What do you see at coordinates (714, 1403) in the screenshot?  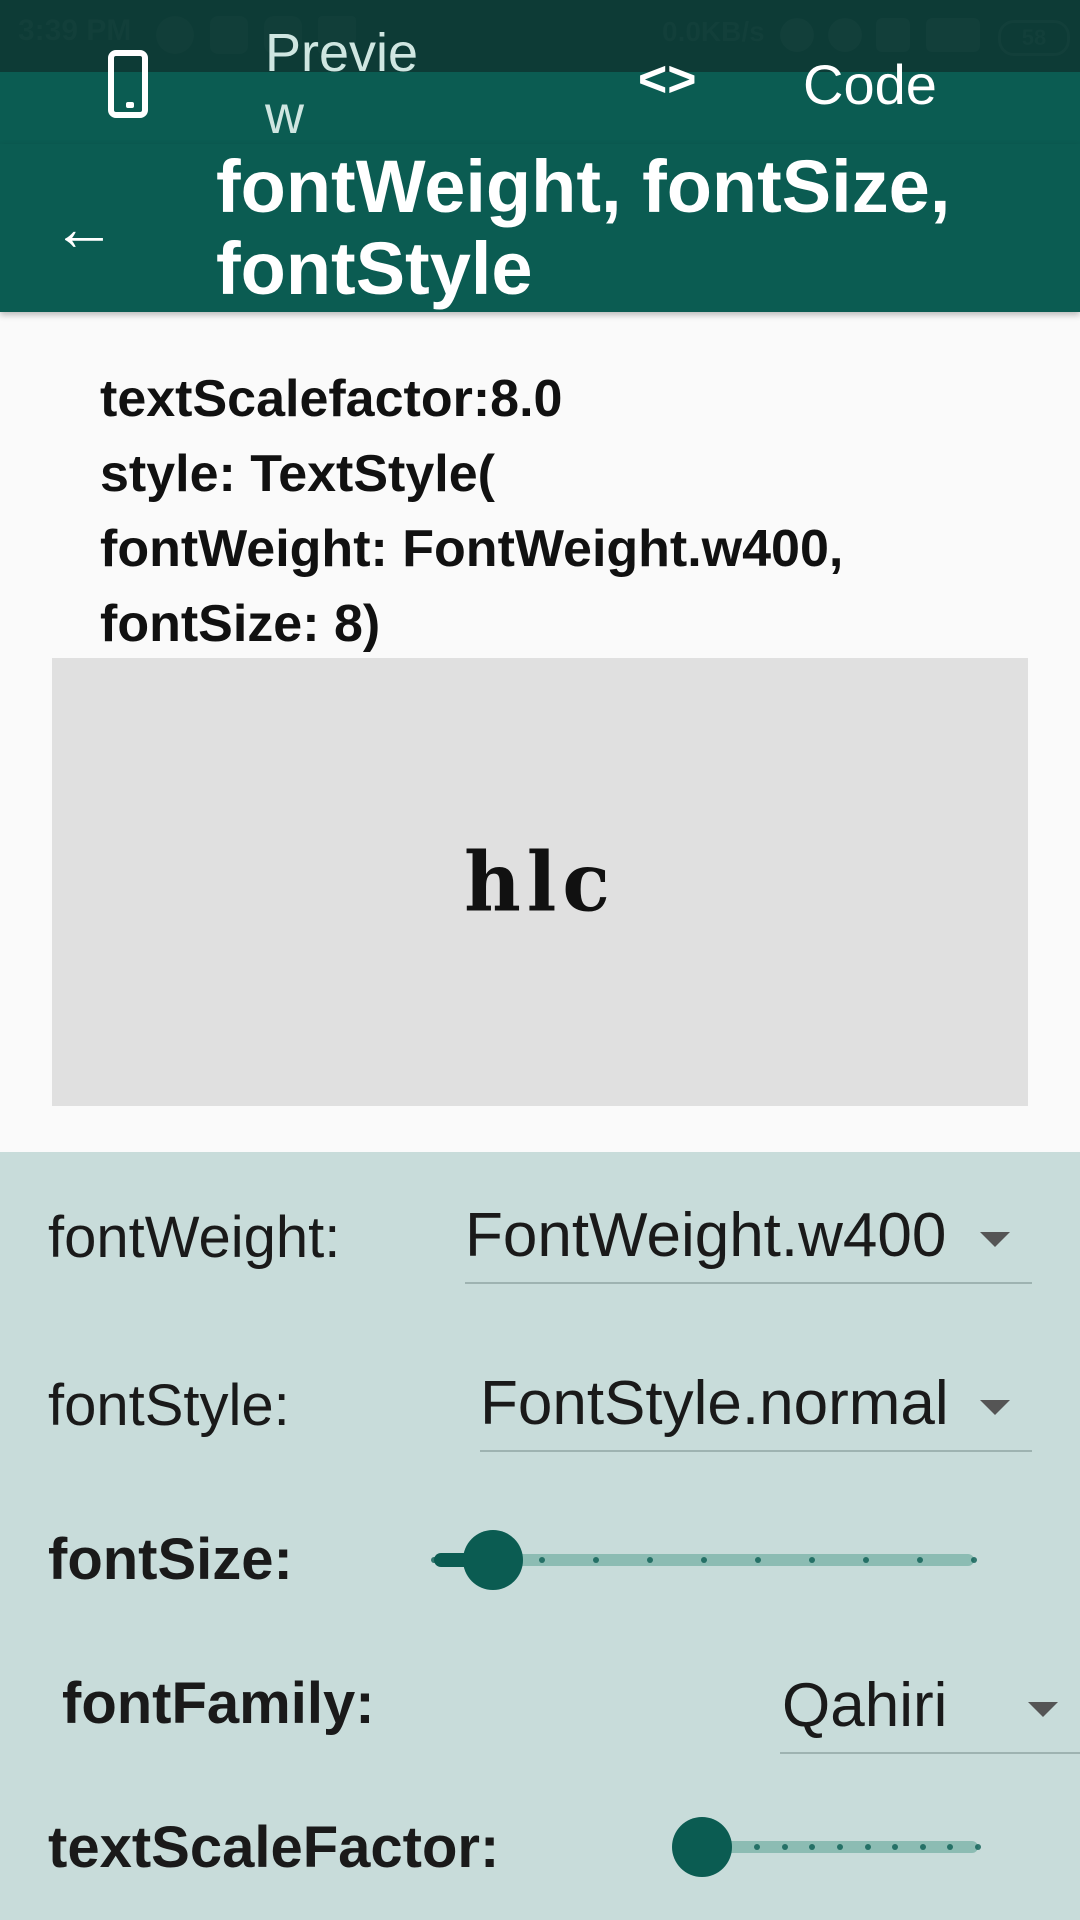 I see `font-style-value: FontStyle.normal` at bounding box center [714, 1403].